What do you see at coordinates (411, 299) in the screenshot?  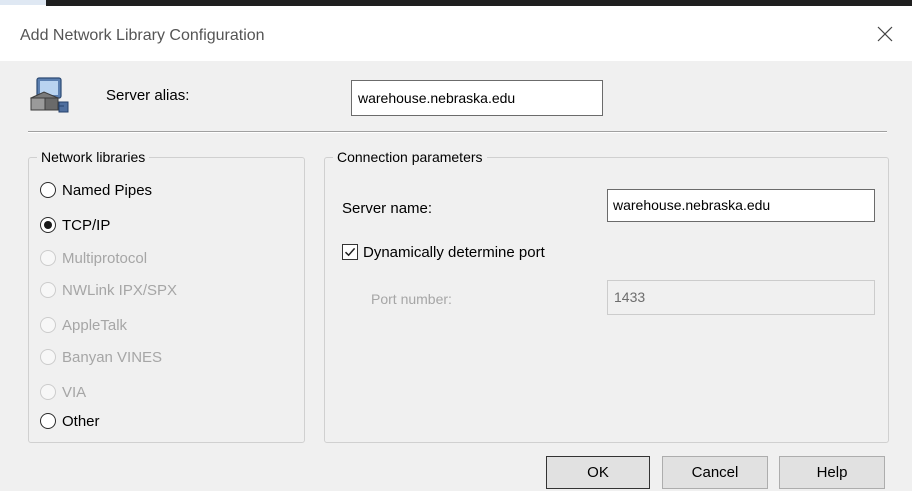 I see `port-number-label: Port number:` at bounding box center [411, 299].